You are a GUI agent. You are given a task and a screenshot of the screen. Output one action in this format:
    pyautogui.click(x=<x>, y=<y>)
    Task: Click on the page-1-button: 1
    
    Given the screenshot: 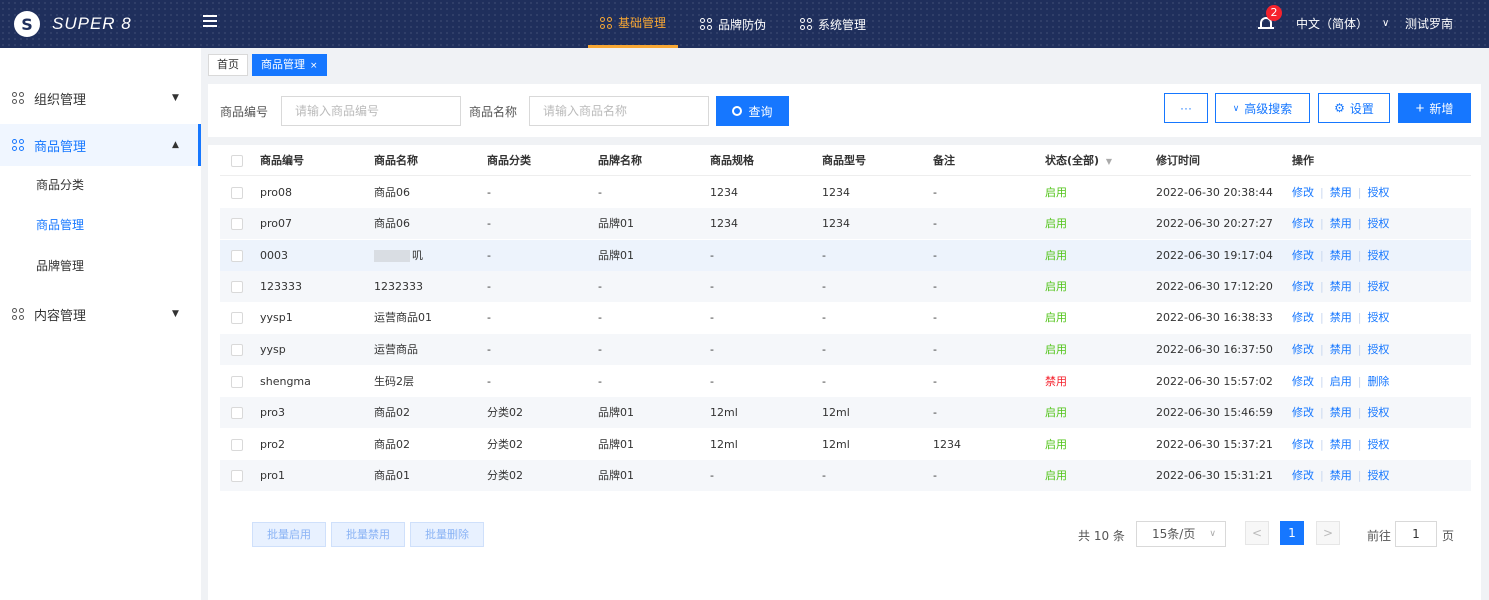 What is the action you would take?
    pyautogui.click(x=1292, y=533)
    